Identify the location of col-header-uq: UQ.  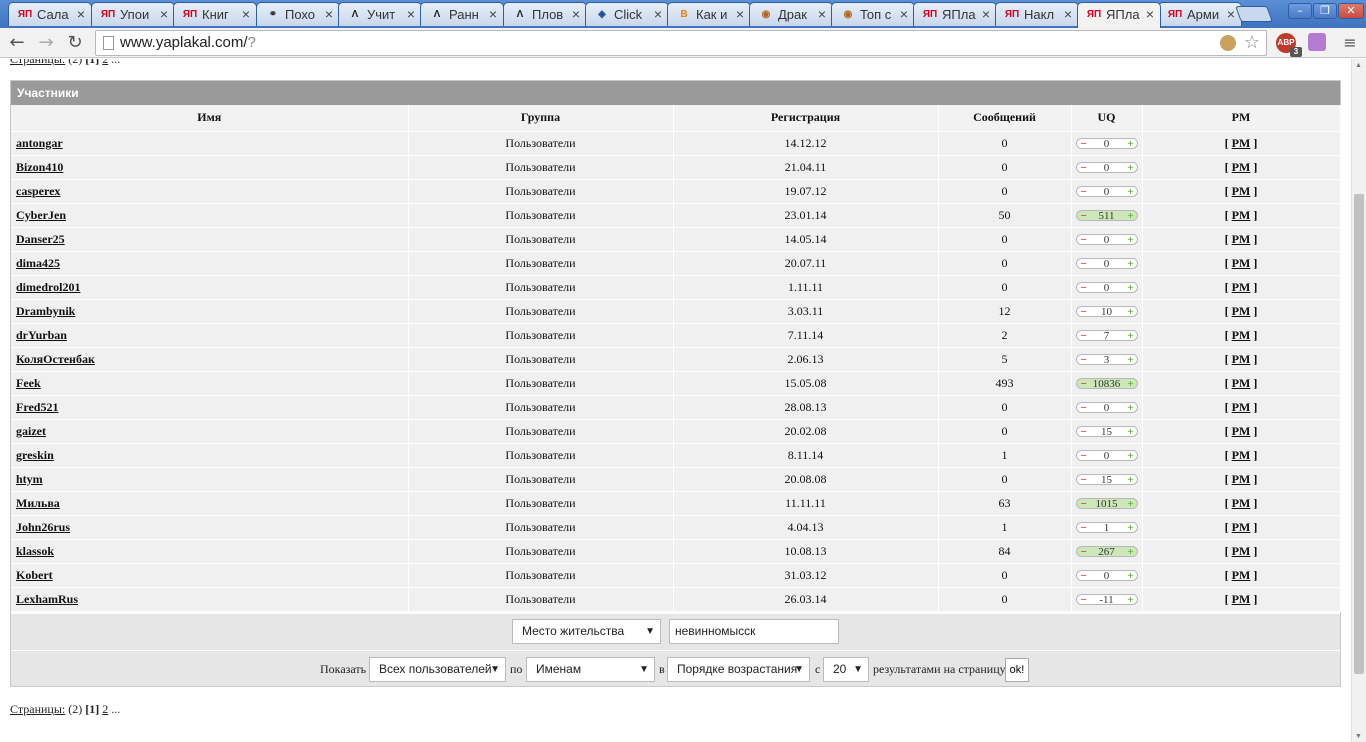
(1107, 118).